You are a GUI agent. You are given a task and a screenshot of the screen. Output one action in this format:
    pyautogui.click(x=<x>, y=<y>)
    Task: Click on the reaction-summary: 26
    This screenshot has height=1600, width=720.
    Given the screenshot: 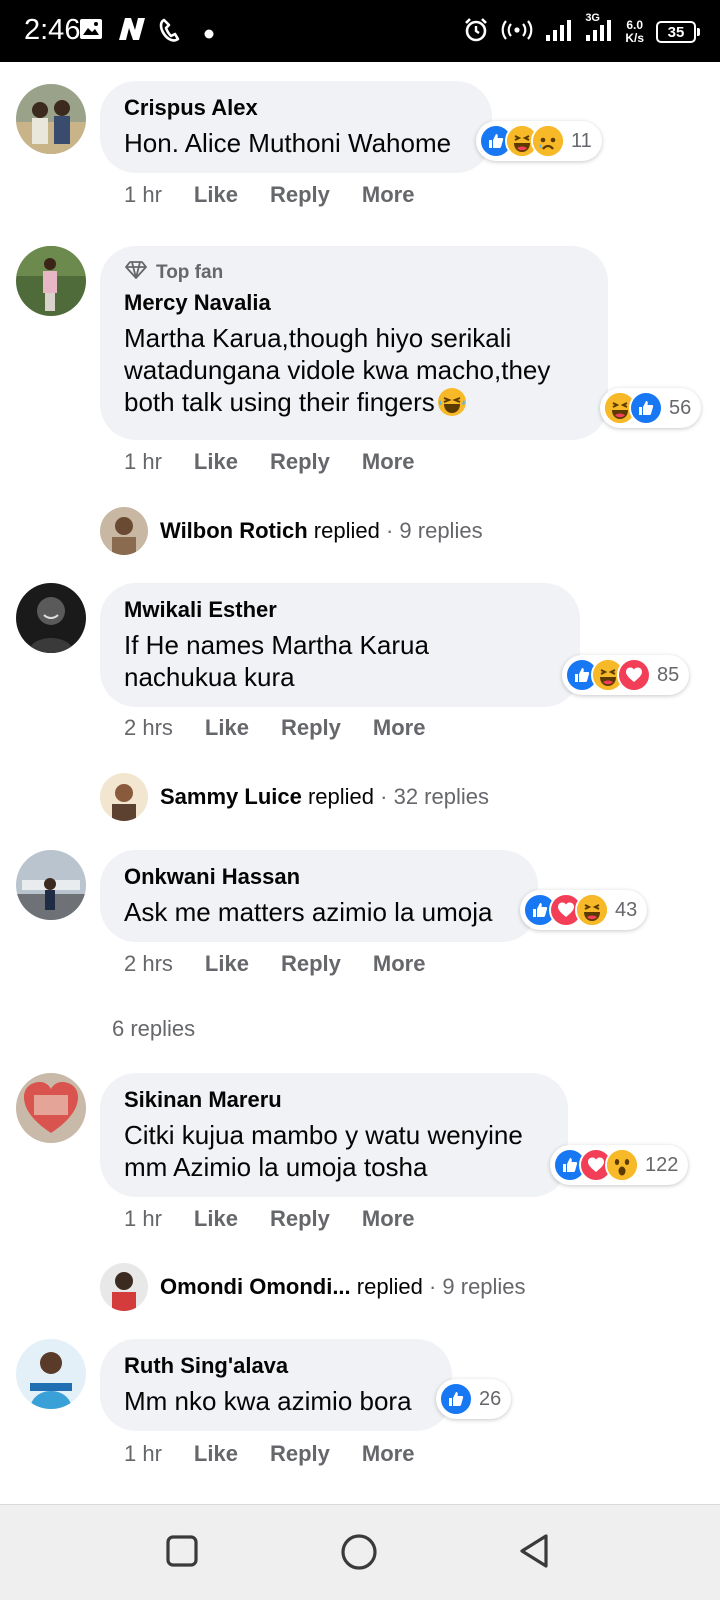 What is the action you would take?
    pyautogui.click(x=474, y=1399)
    